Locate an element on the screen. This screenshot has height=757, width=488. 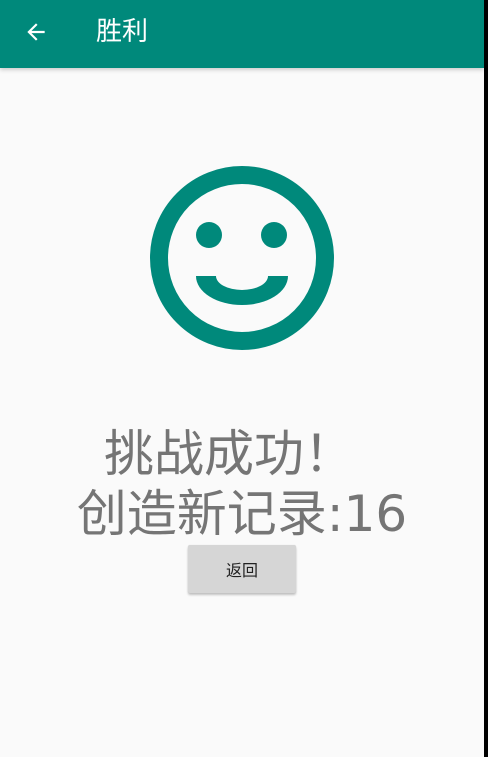
back-button is located at coordinates (36, 32).